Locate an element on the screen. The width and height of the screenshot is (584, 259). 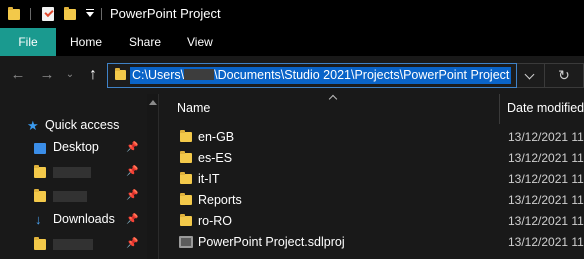
tab-home: Home is located at coordinates (86, 42).